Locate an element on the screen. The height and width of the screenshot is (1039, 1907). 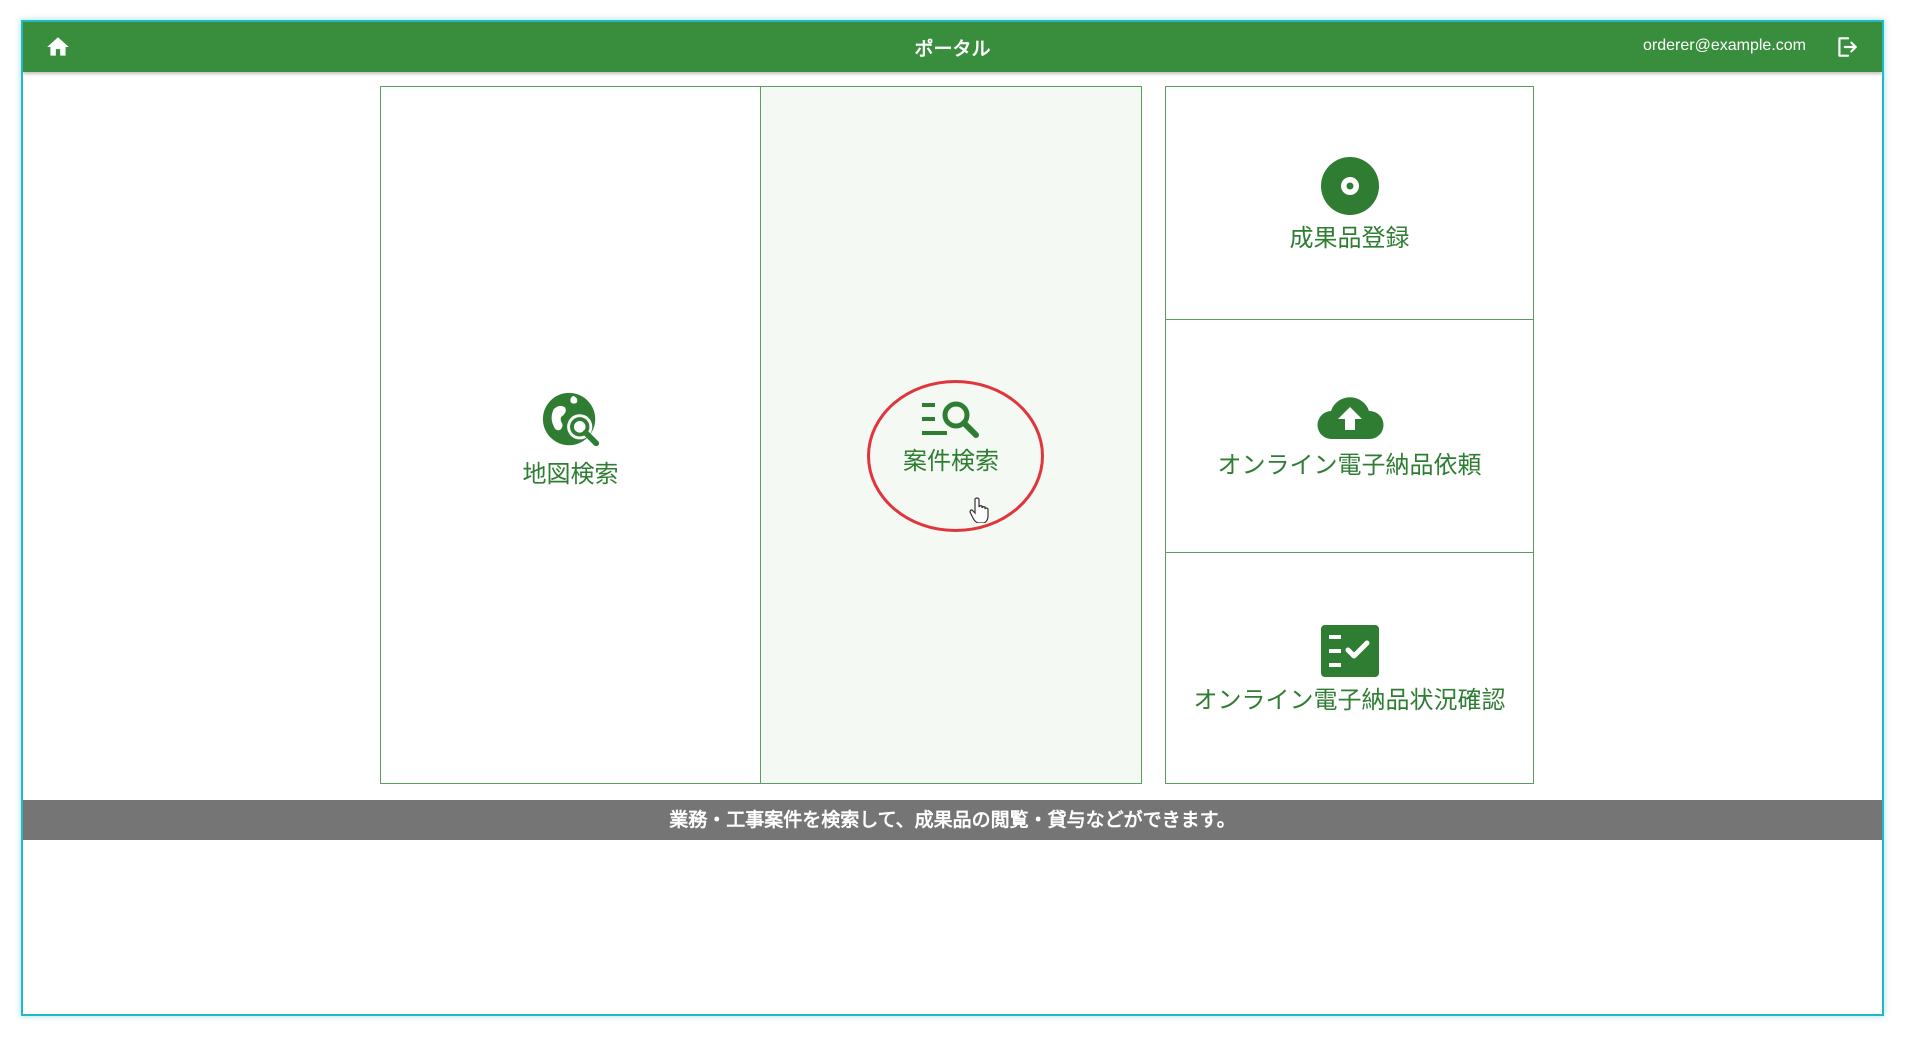
page-title: ポータル is located at coordinates (952, 49).